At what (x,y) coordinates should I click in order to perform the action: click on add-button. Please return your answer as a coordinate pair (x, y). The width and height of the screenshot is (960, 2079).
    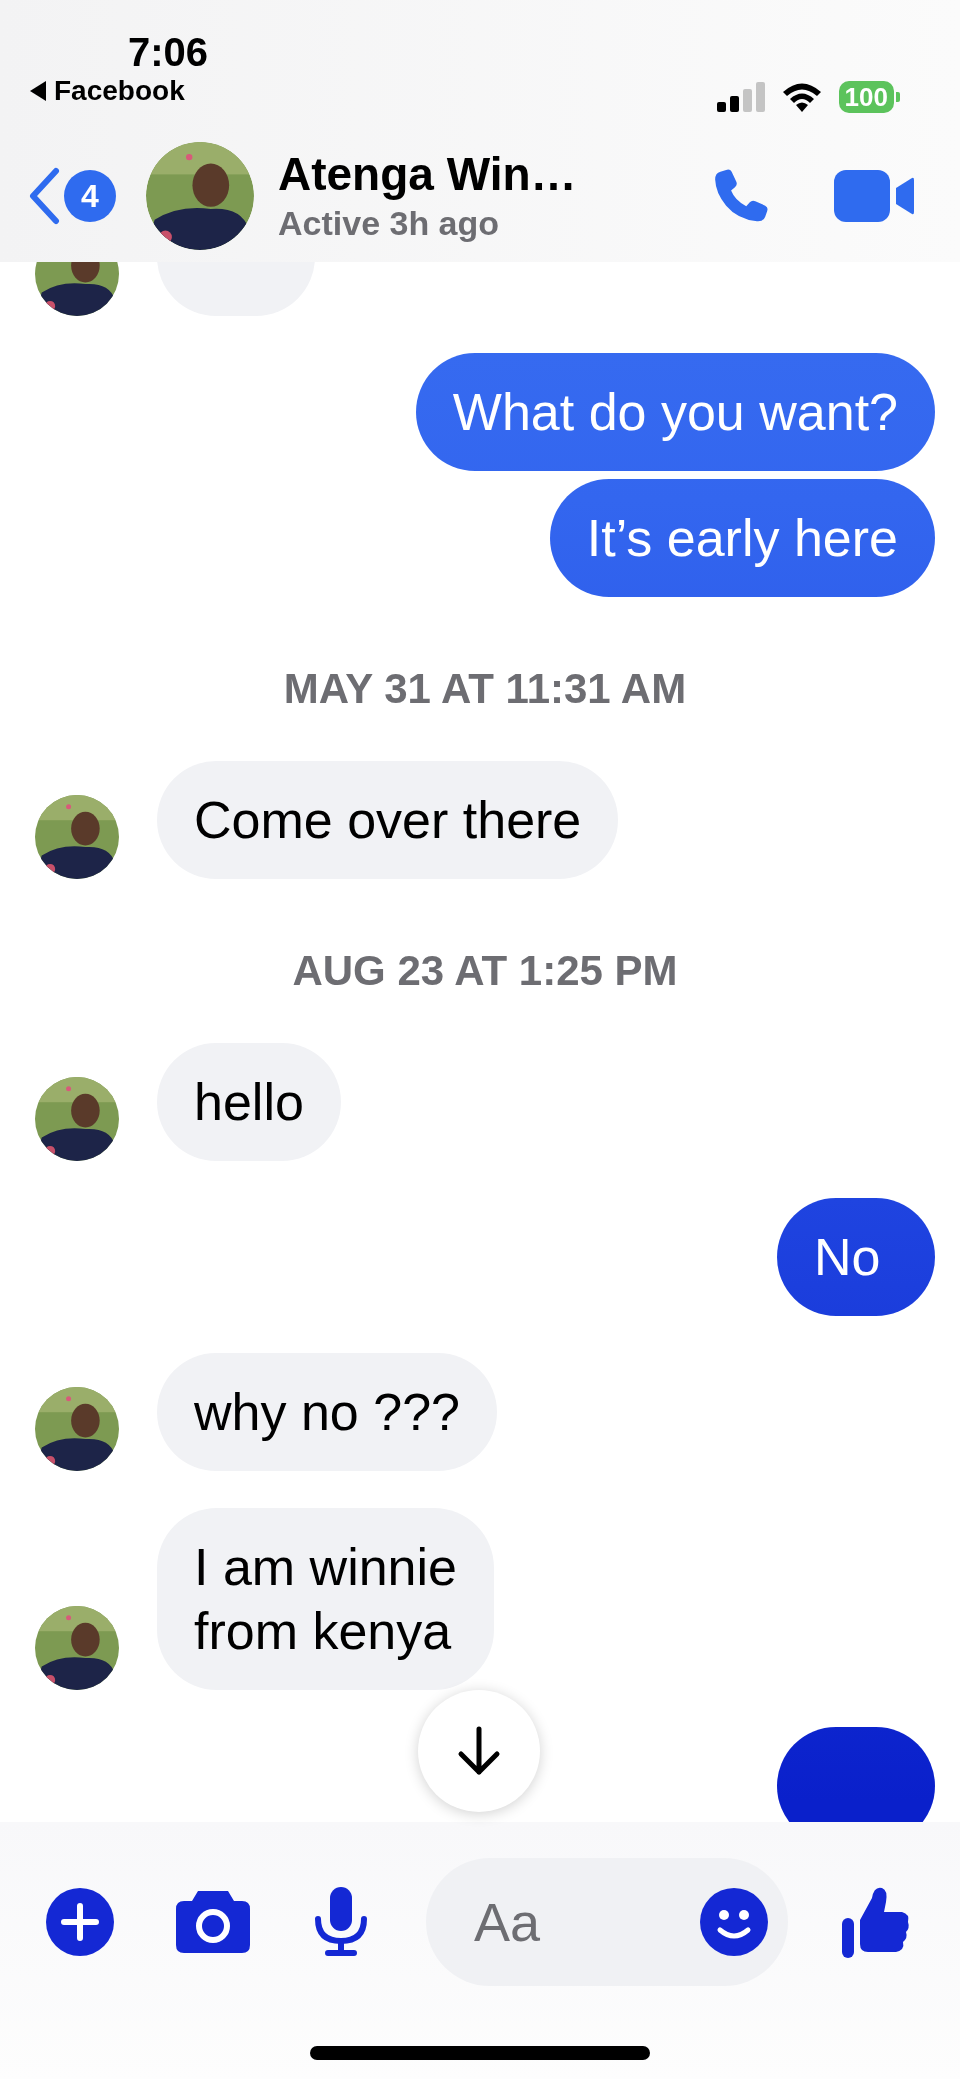
    Looking at the image, I should click on (80, 1922).